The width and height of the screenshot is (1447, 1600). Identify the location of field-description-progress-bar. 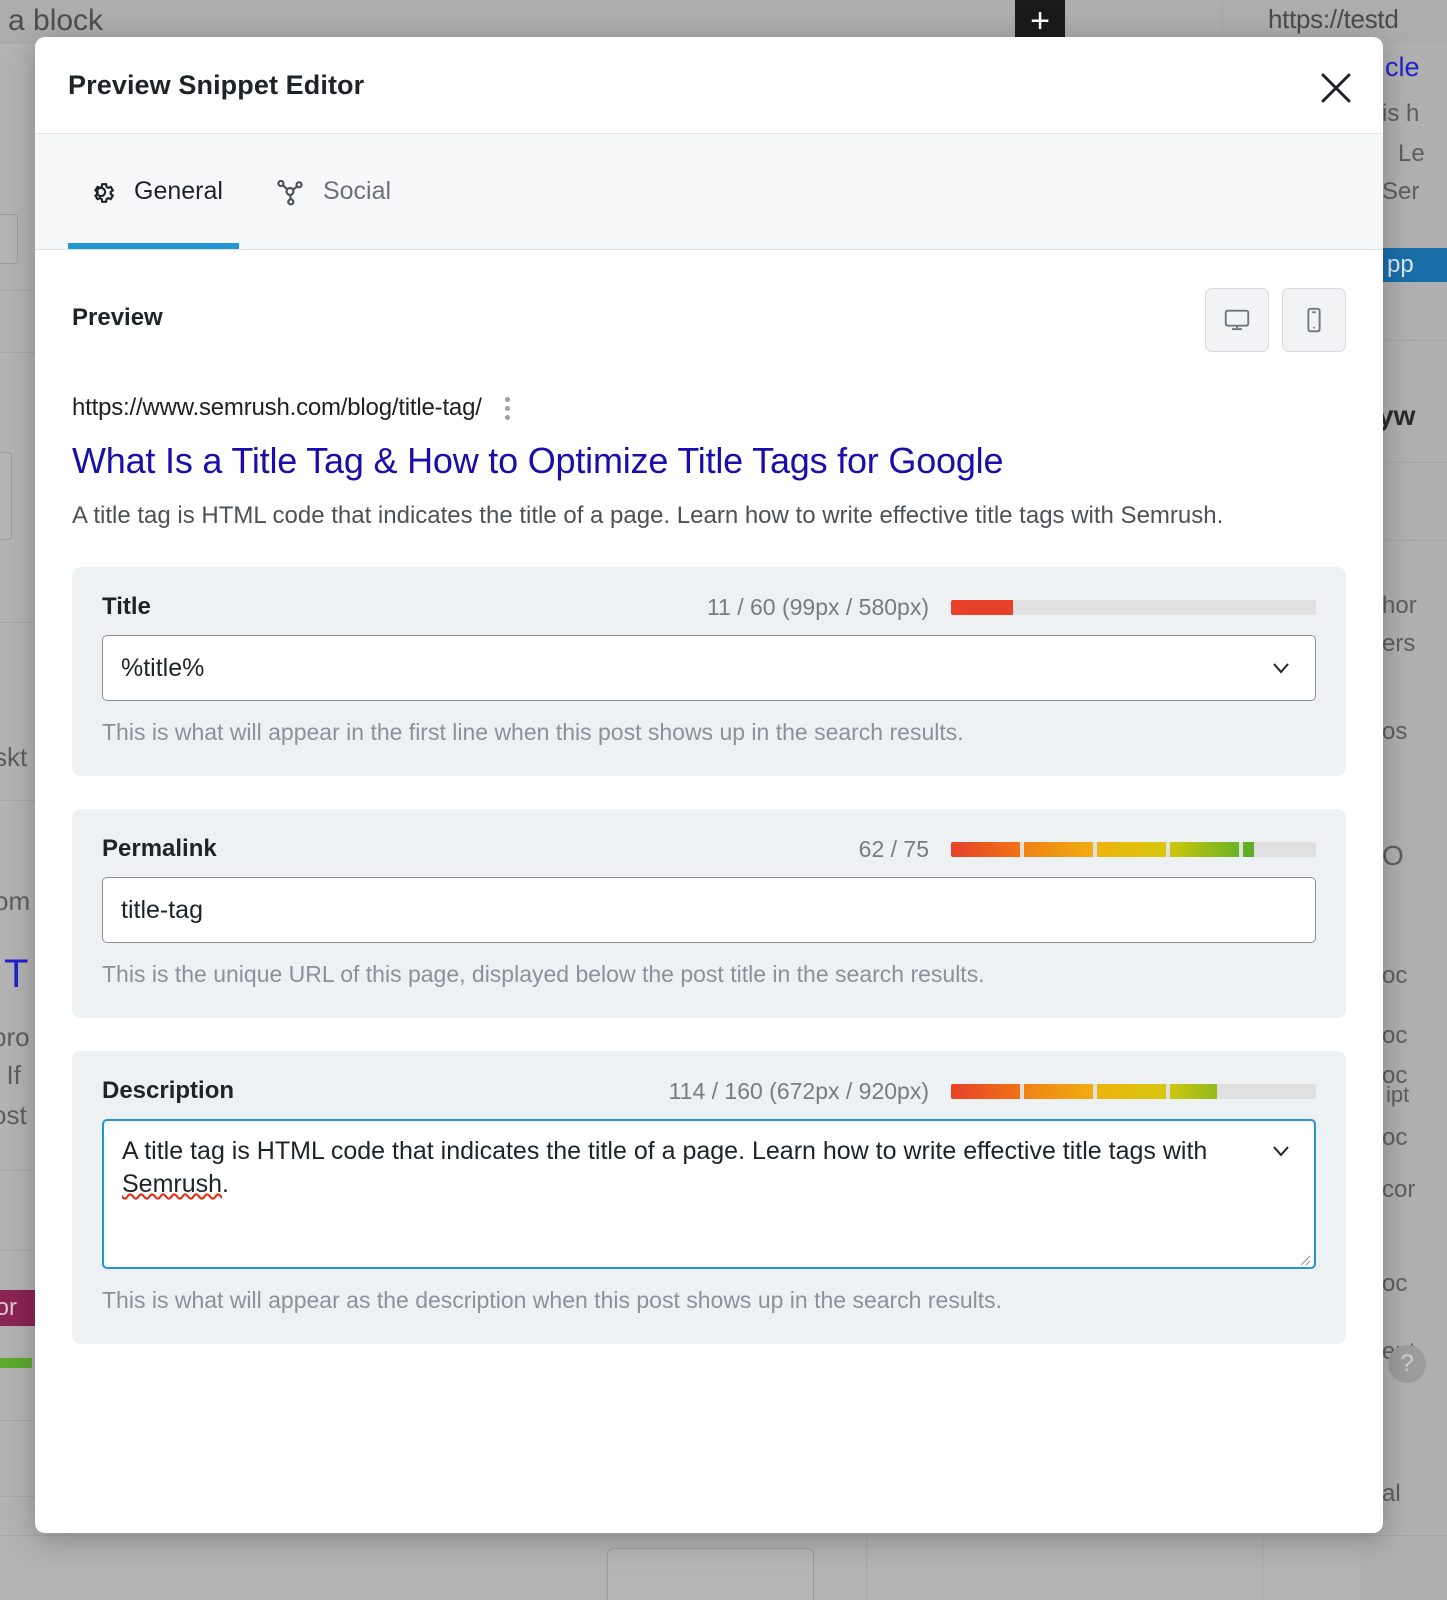
(1133, 1091).